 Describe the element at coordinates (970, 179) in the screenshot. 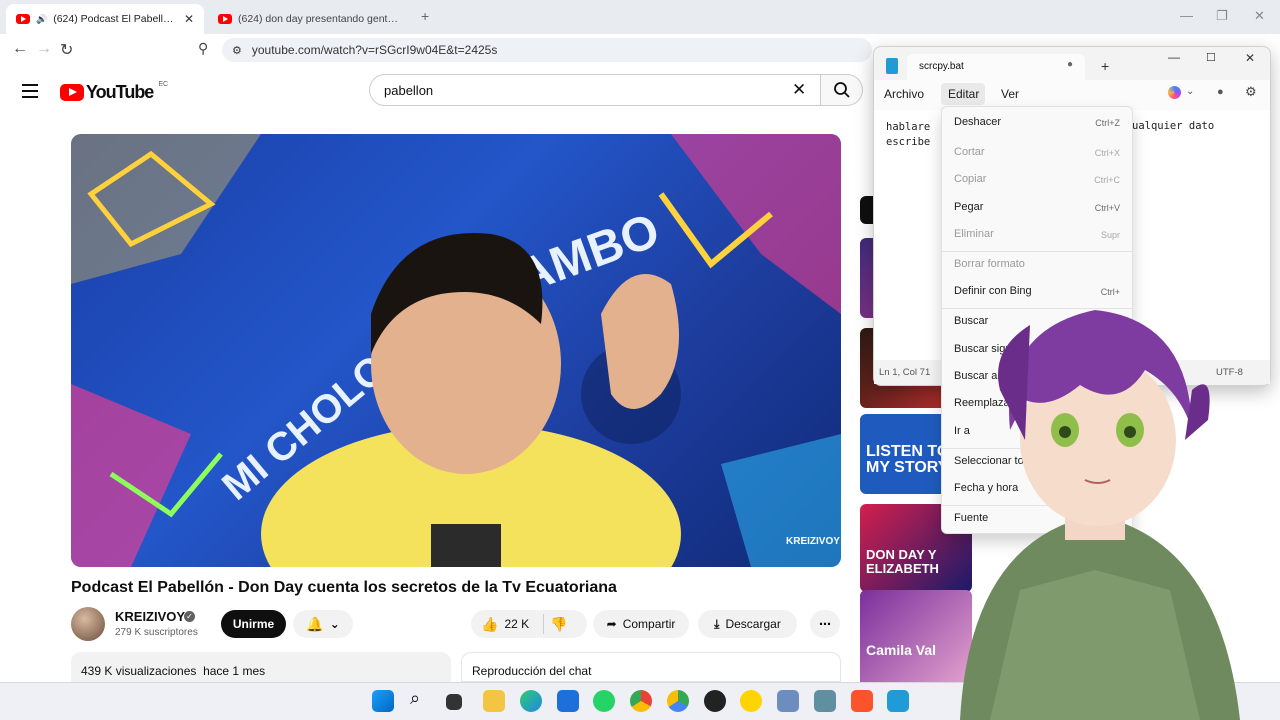

I see `menu-item-label: Copiar` at that location.